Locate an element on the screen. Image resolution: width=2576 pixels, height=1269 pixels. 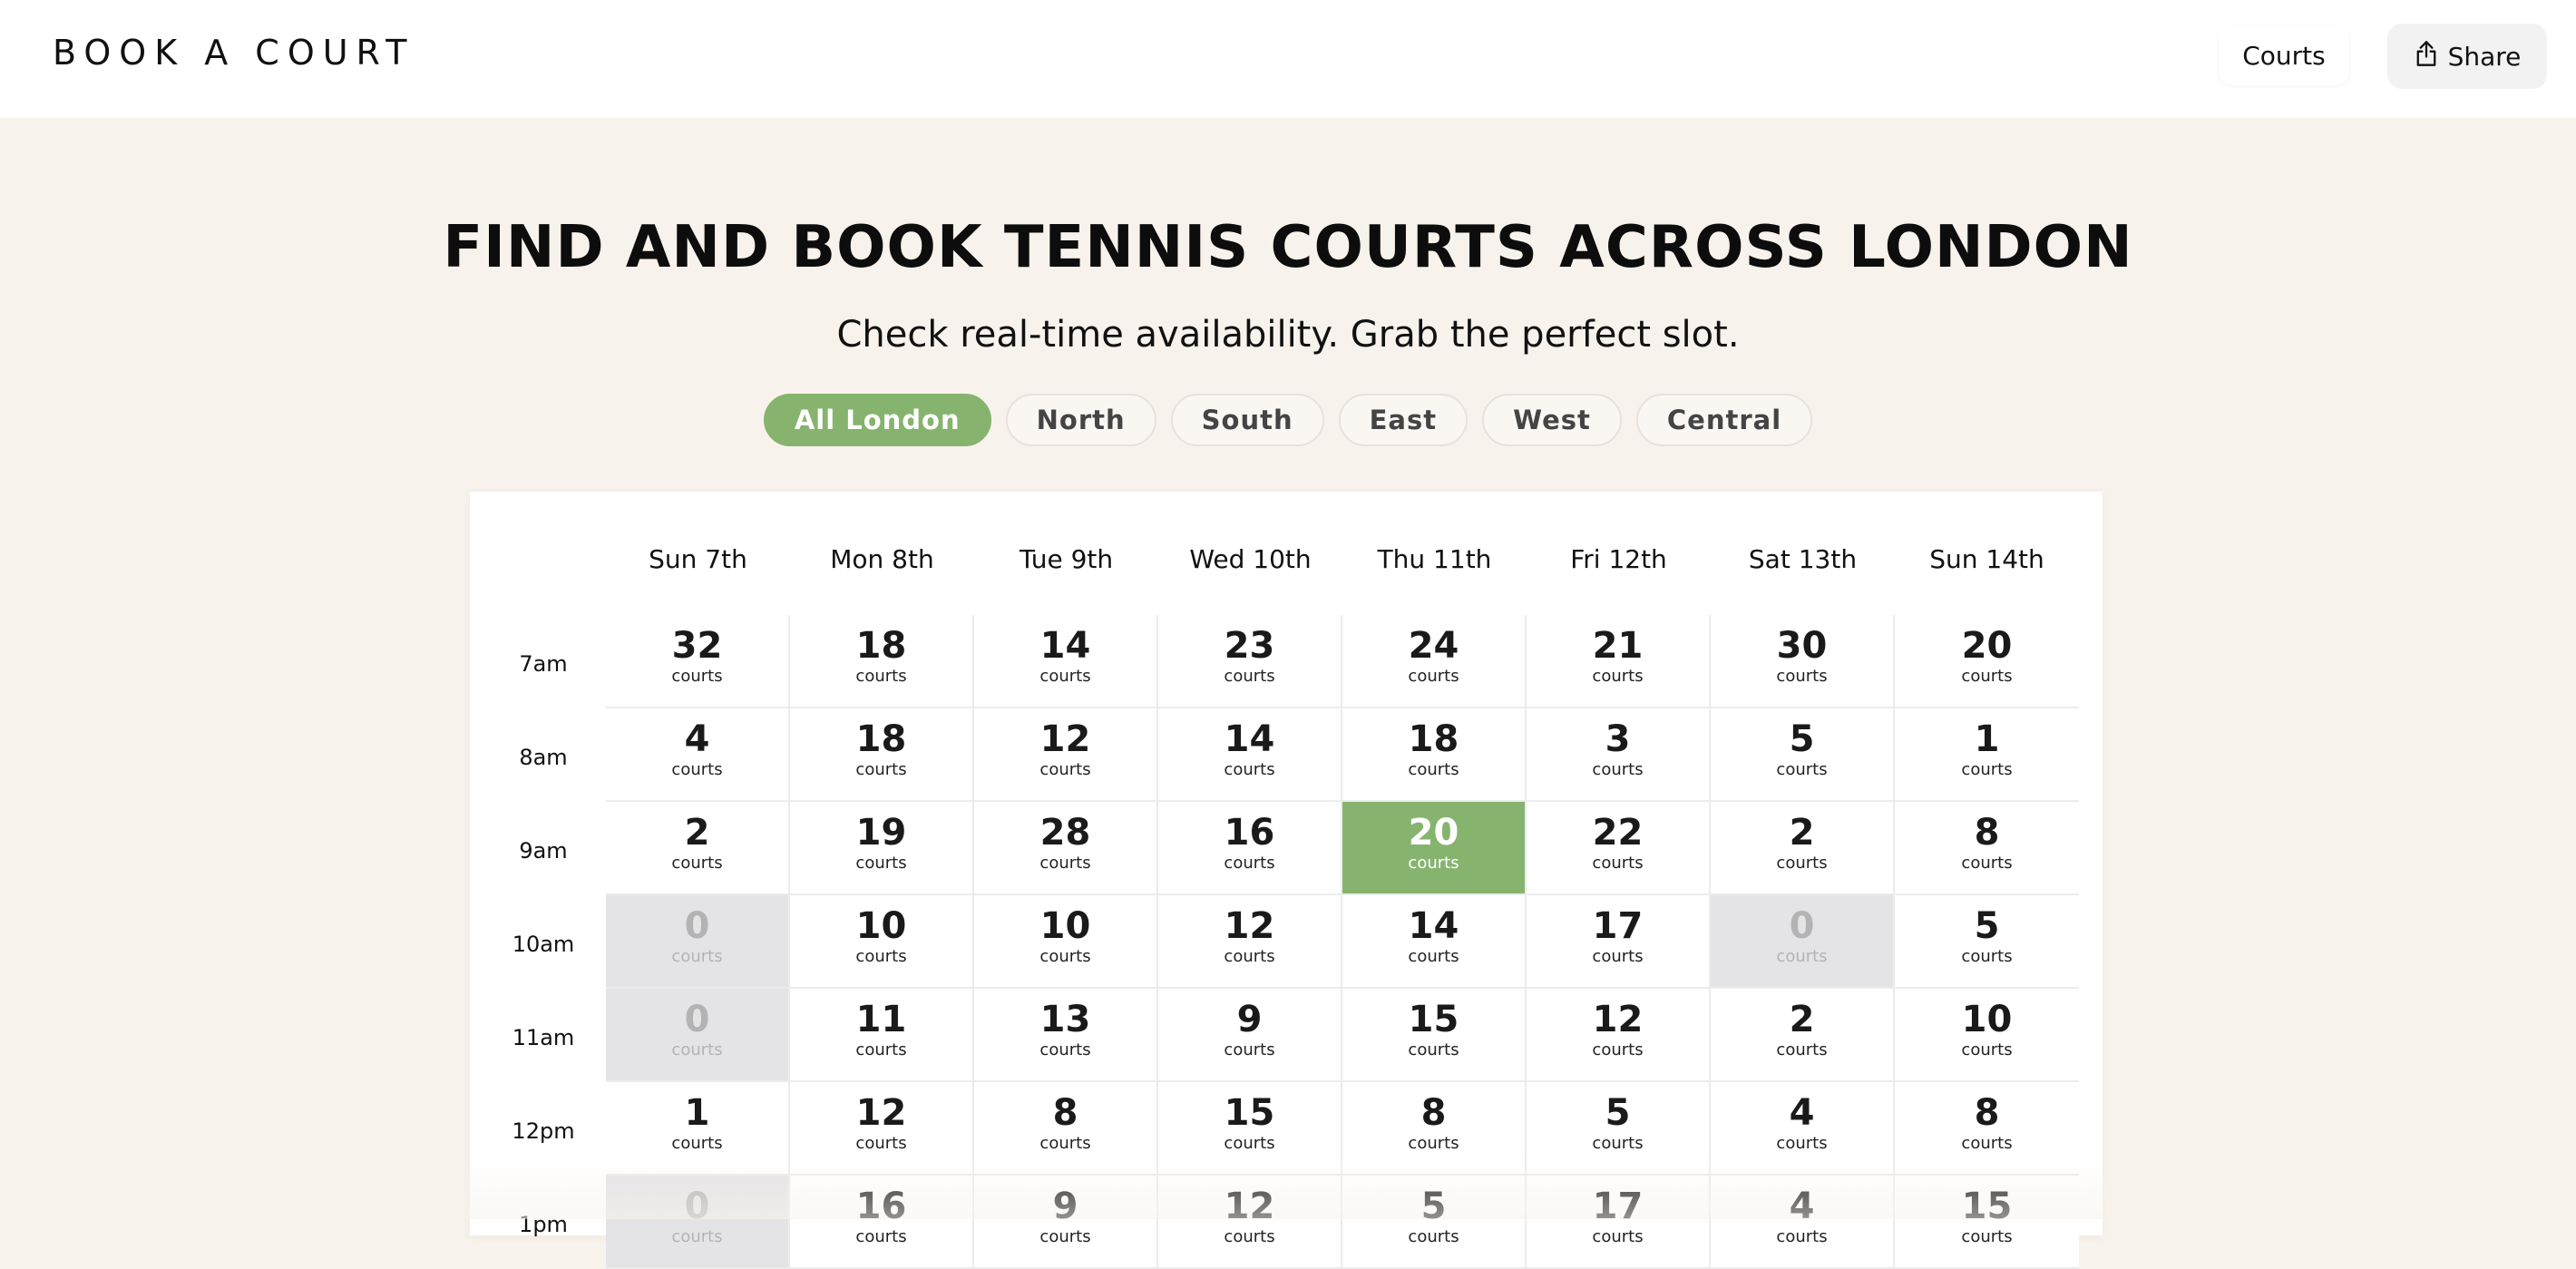
time-slot-cell: 28 courts is located at coordinates (1066, 848).